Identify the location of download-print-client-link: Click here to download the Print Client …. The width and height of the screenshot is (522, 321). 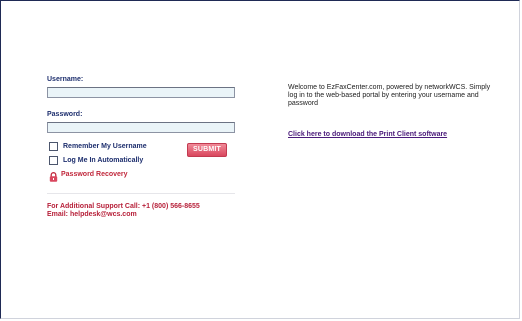
(367, 135).